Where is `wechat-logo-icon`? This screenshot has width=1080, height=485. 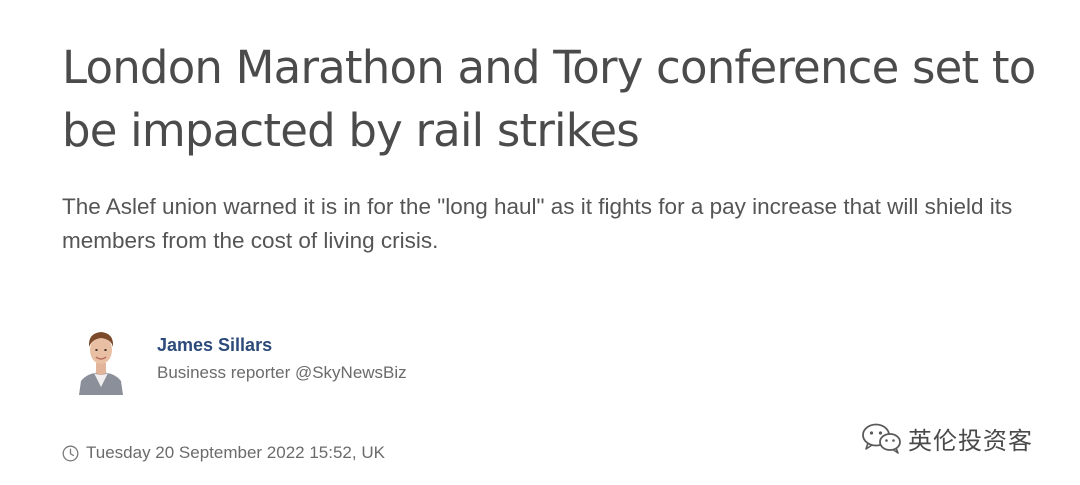
wechat-logo-icon is located at coordinates (881, 438).